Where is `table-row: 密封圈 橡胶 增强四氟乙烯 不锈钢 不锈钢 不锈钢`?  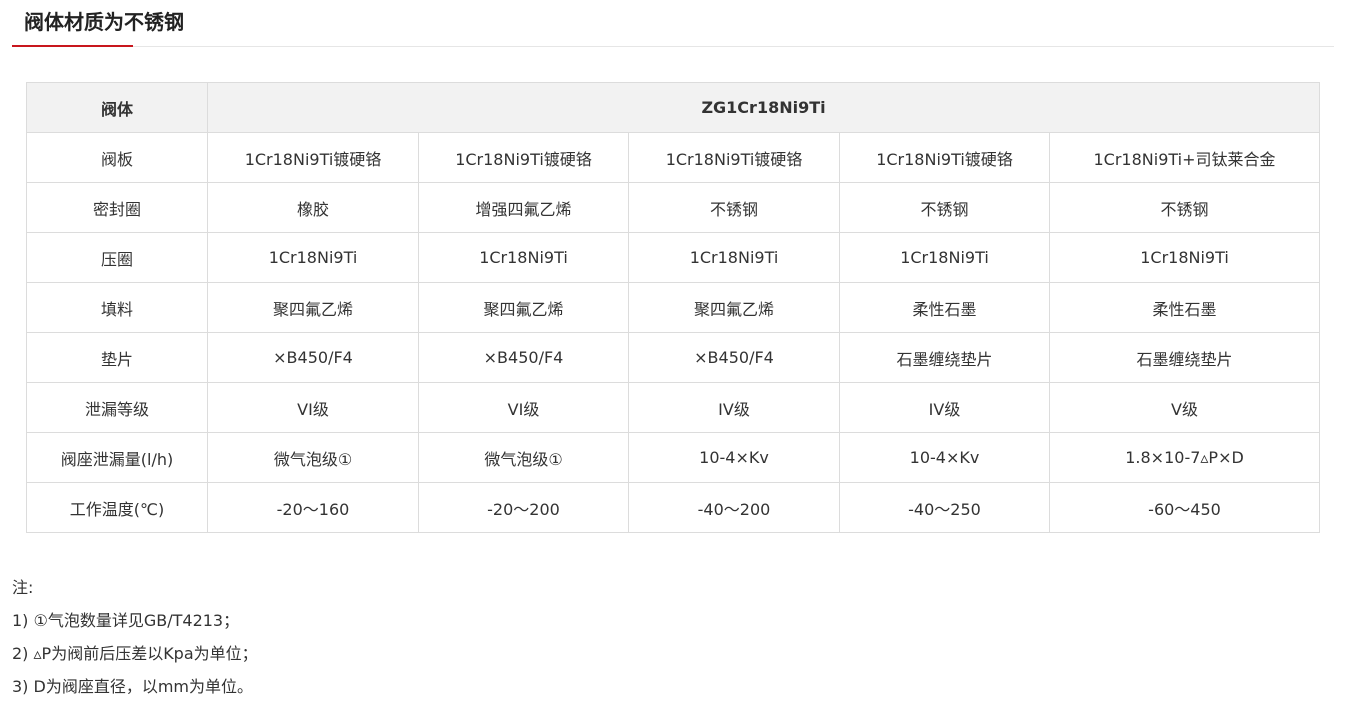
table-row: 密封圈 橡胶 增强四氟乙烯 不锈钢 不锈钢 不锈钢 is located at coordinates (673, 207).